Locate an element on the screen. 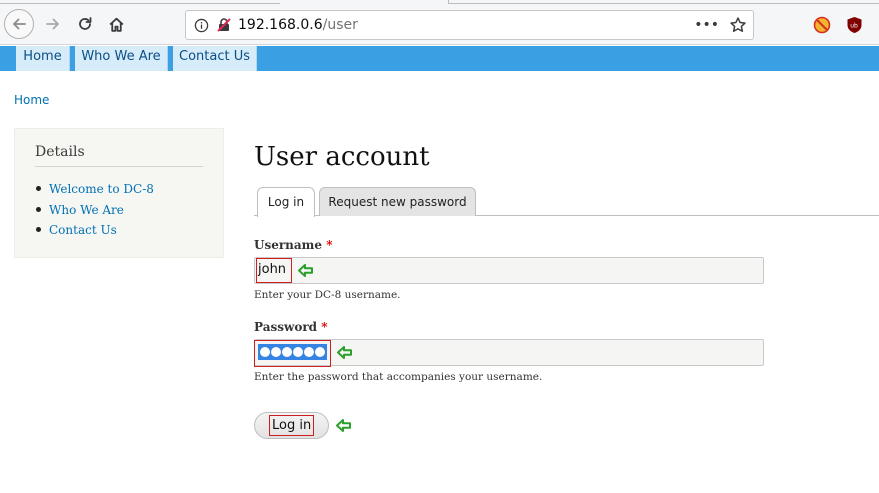  password-input is located at coordinates (509, 353).